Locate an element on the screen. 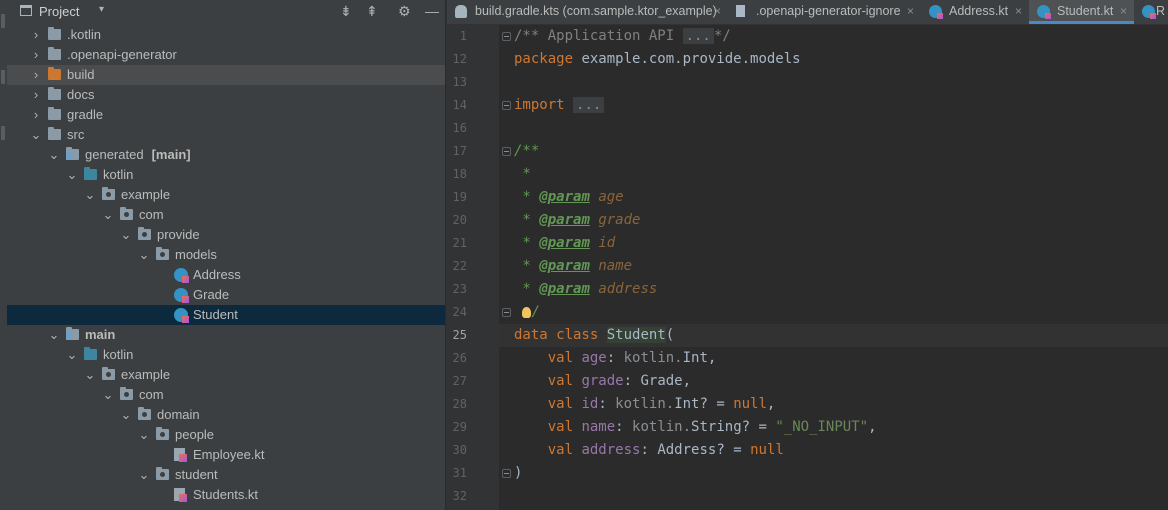  tree-item: Grade is located at coordinates (226, 295).